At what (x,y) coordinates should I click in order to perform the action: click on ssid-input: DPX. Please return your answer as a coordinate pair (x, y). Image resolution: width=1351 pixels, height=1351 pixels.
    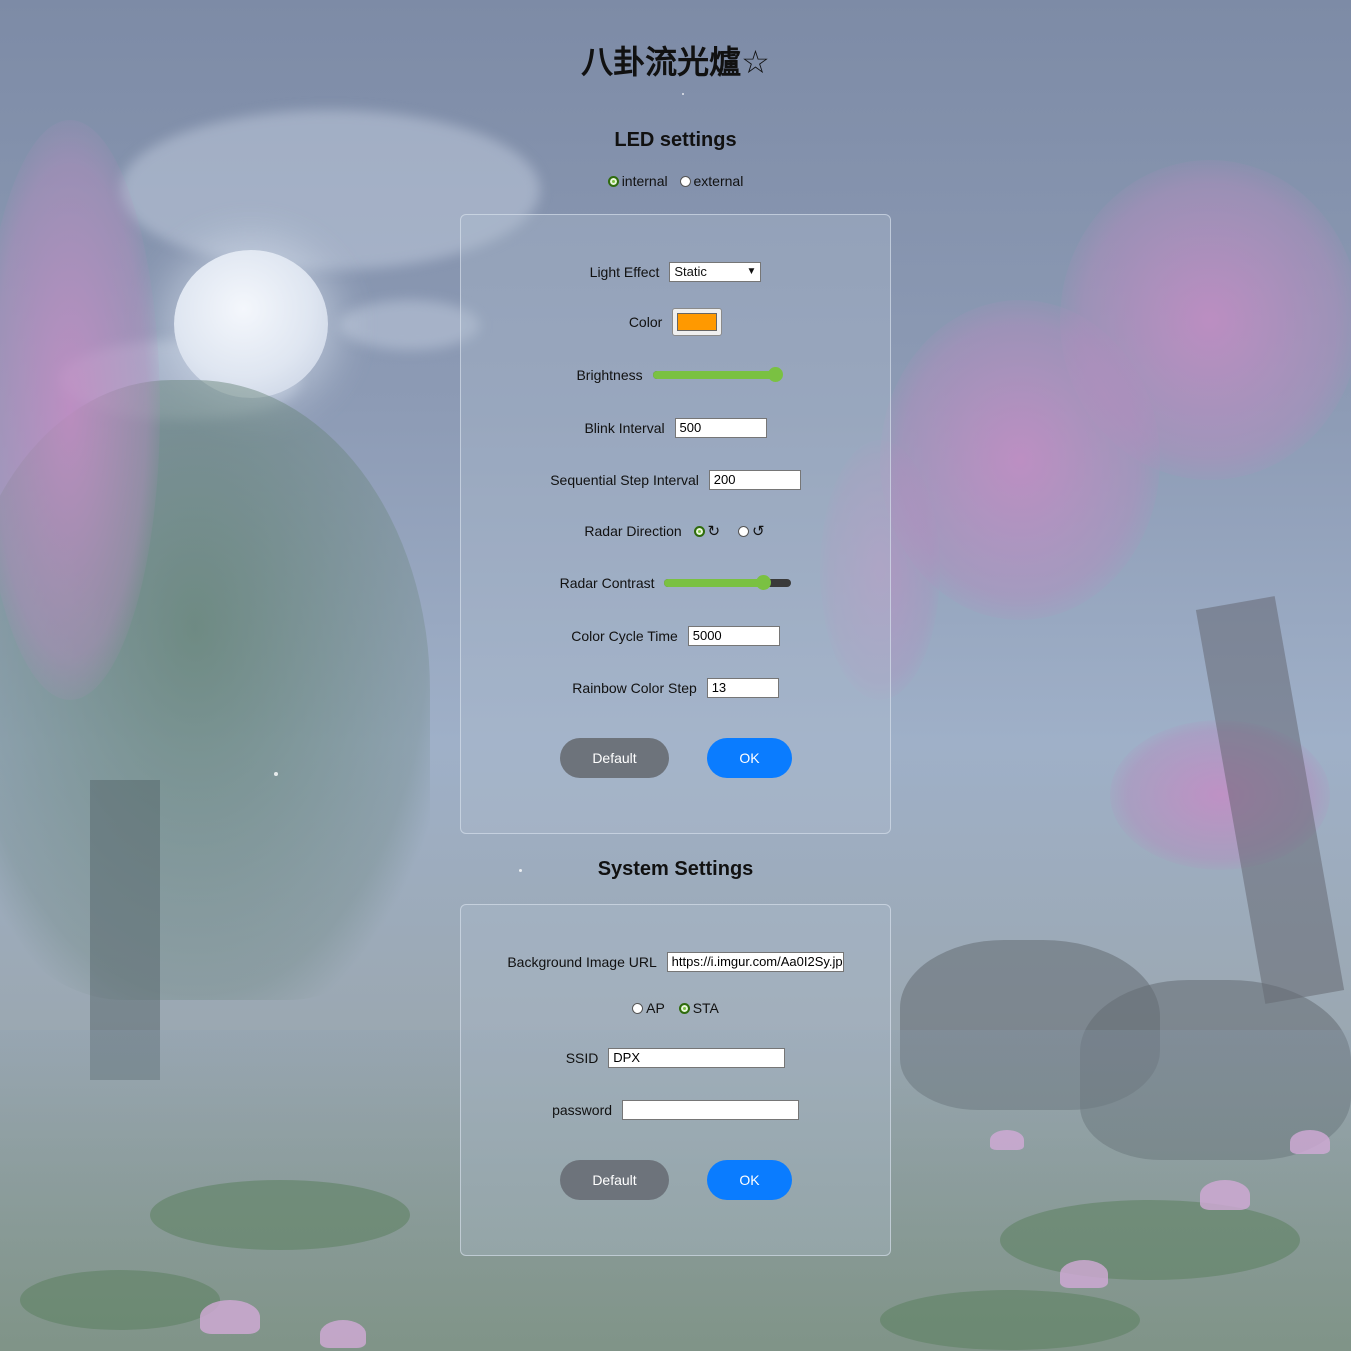
    Looking at the image, I should click on (697, 1058).